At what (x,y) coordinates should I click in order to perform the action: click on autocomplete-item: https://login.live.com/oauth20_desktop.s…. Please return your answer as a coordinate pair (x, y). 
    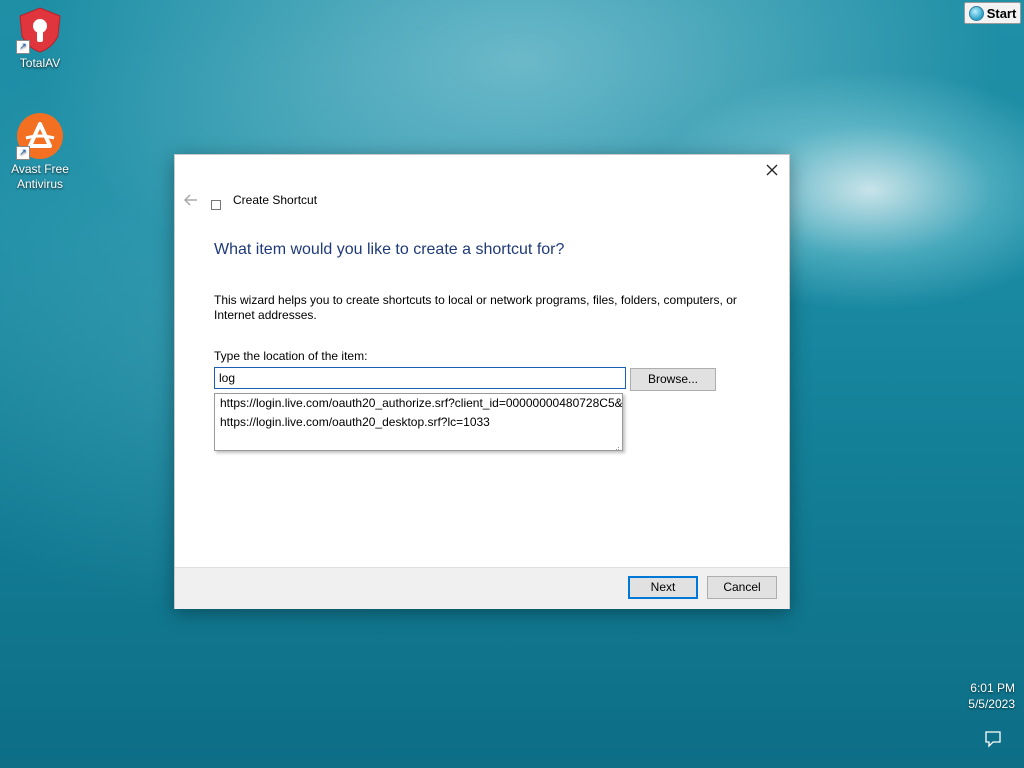
    Looking at the image, I should click on (418, 422).